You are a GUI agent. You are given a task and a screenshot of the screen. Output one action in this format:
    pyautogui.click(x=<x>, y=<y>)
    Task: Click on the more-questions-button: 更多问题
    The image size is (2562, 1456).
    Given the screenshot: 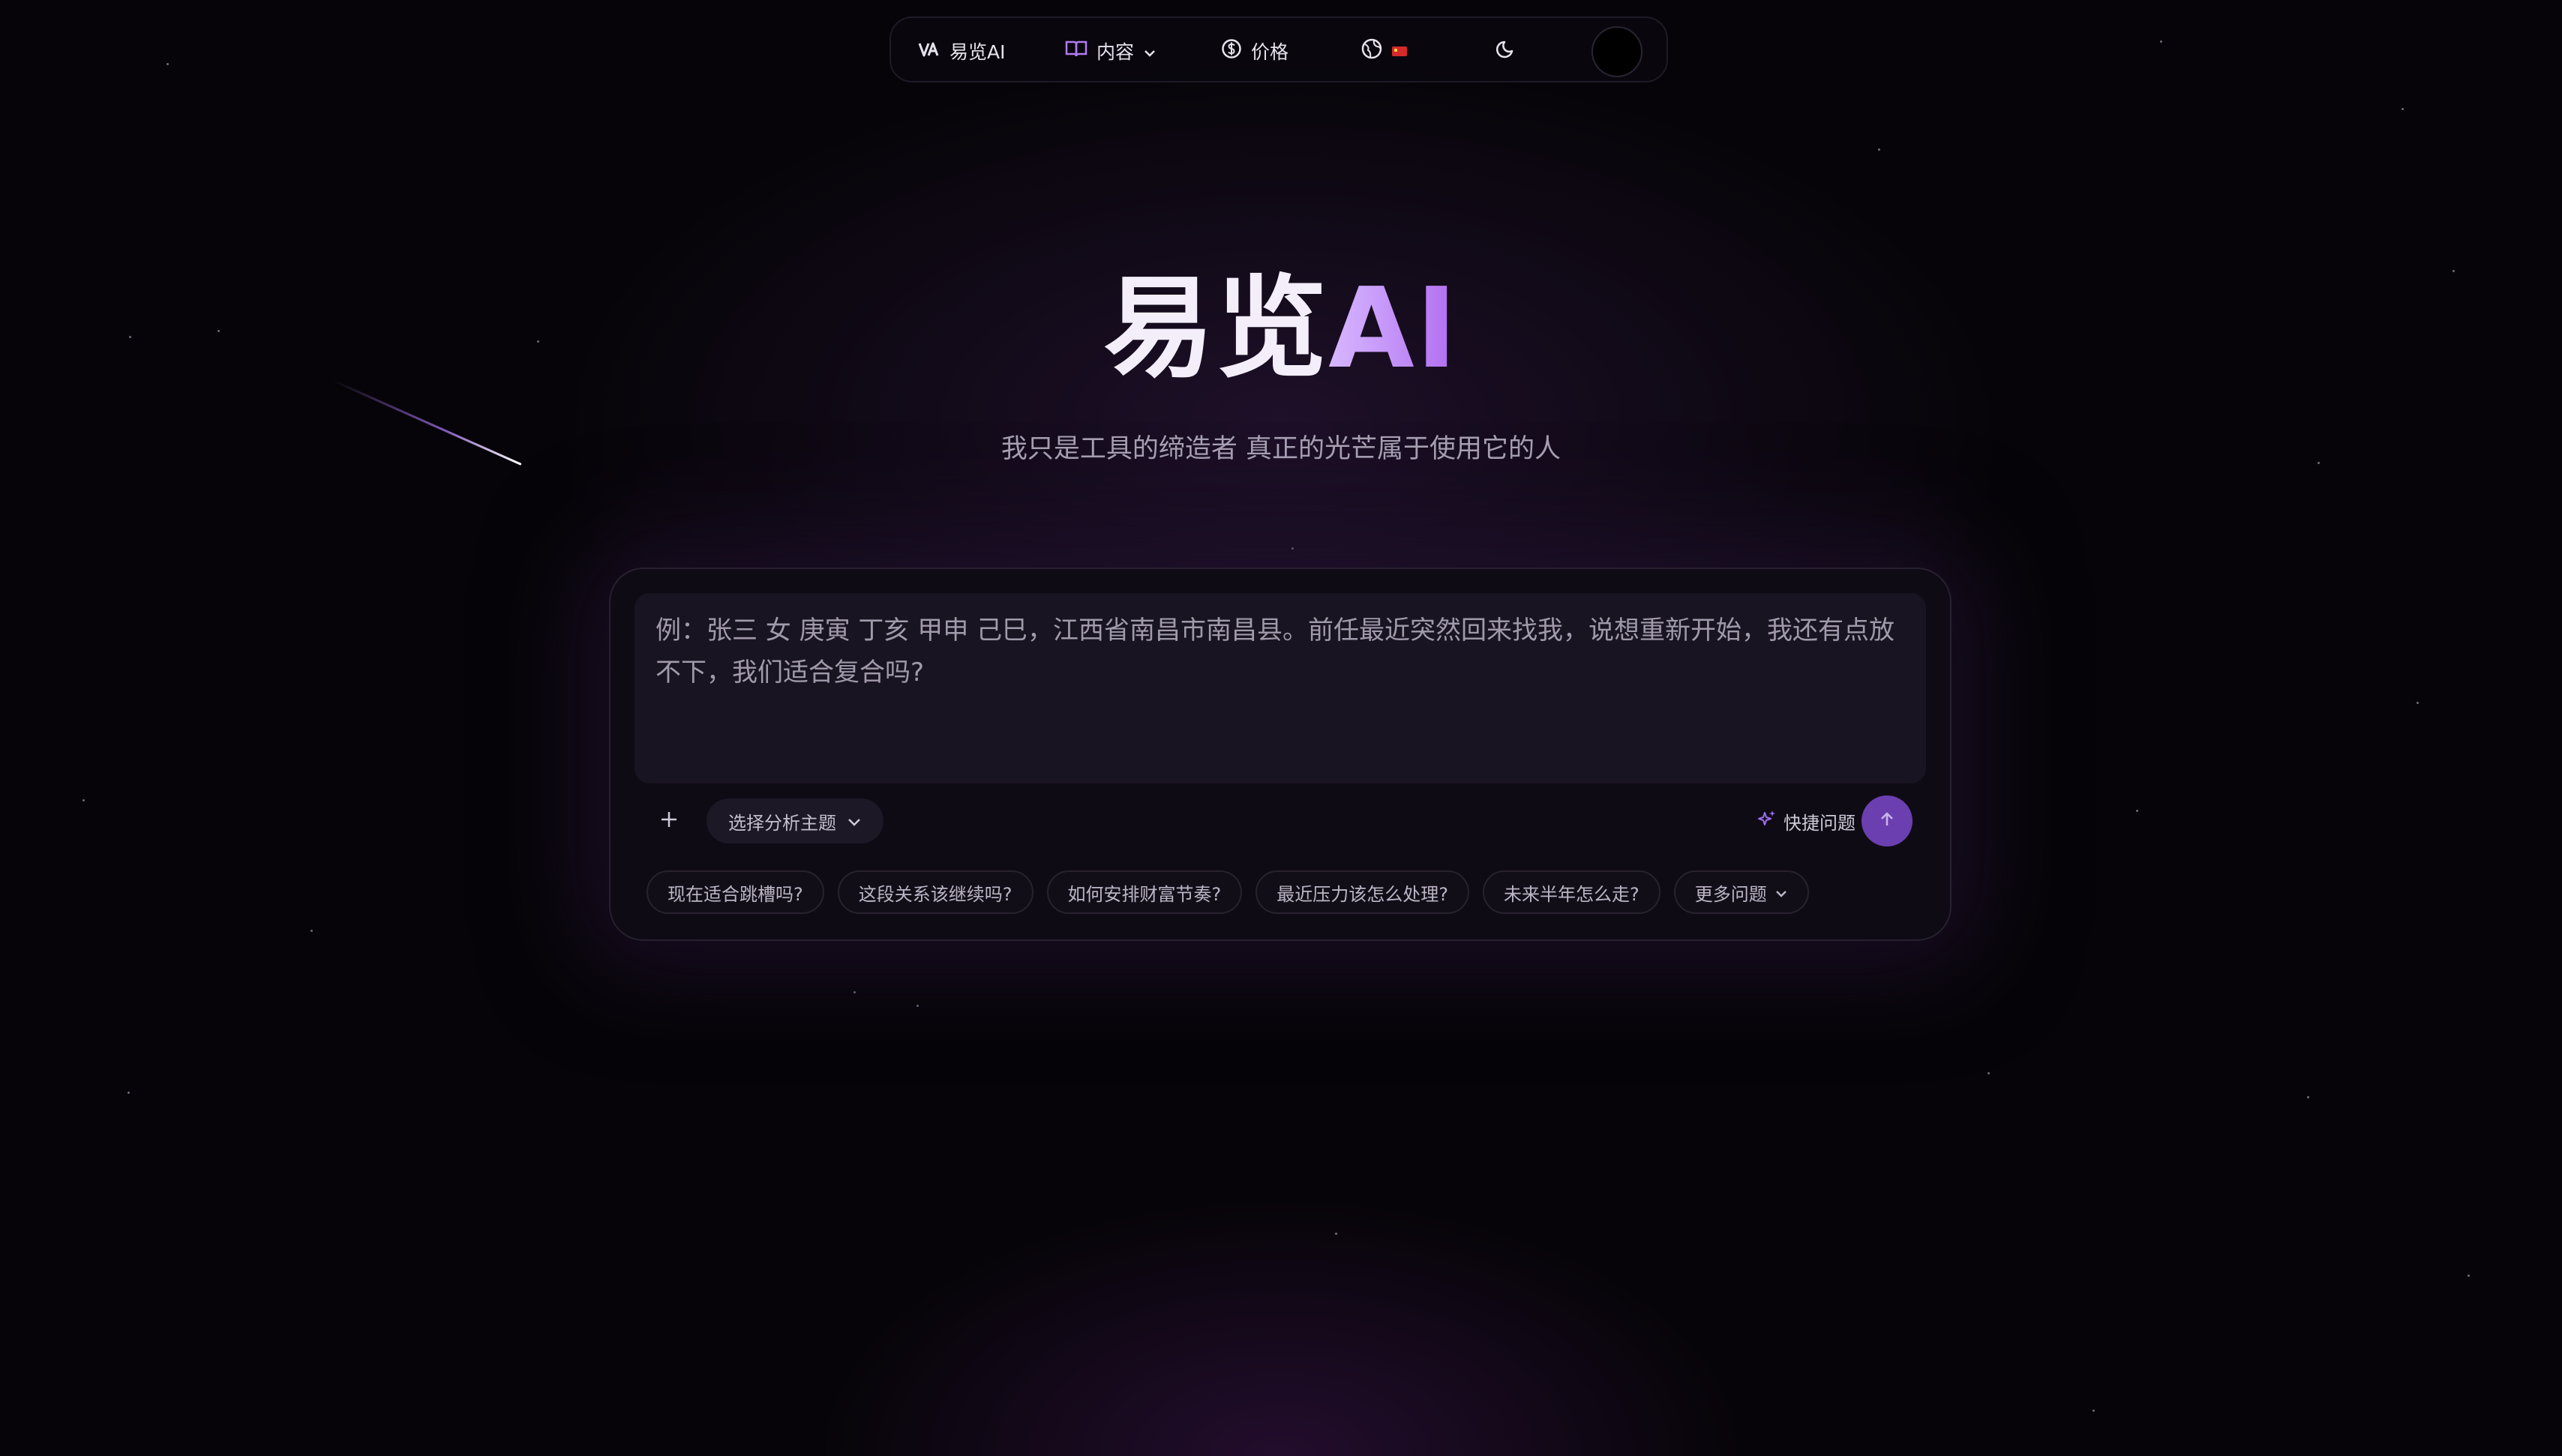 What is the action you would take?
    pyautogui.click(x=1741, y=892)
    